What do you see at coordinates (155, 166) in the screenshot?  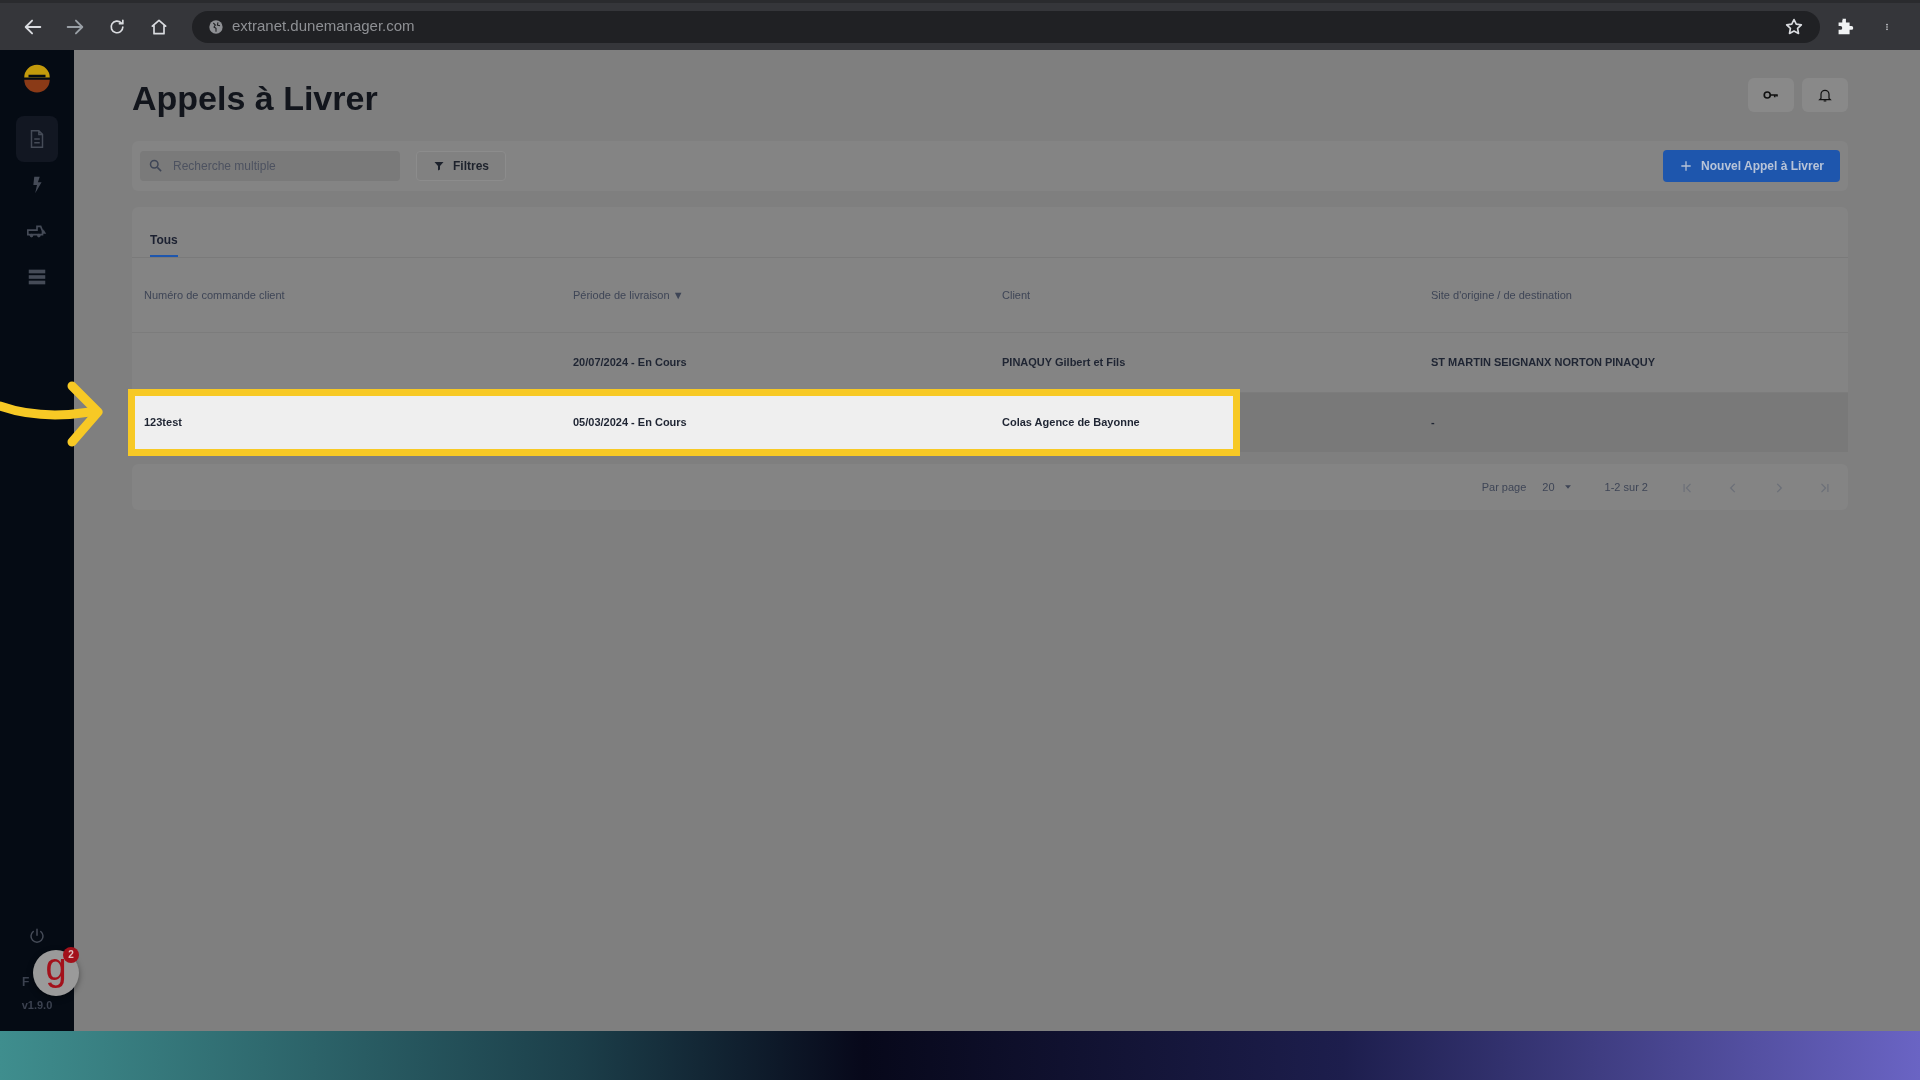 I see `search-icon` at bounding box center [155, 166].